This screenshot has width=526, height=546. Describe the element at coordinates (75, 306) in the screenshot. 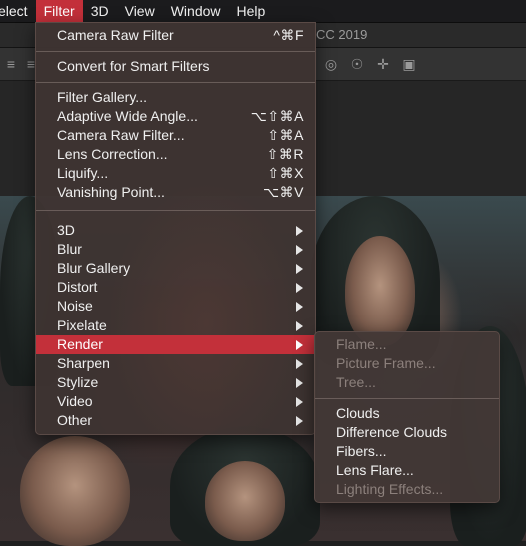

I see `menu-item-label: Noise` at that location.